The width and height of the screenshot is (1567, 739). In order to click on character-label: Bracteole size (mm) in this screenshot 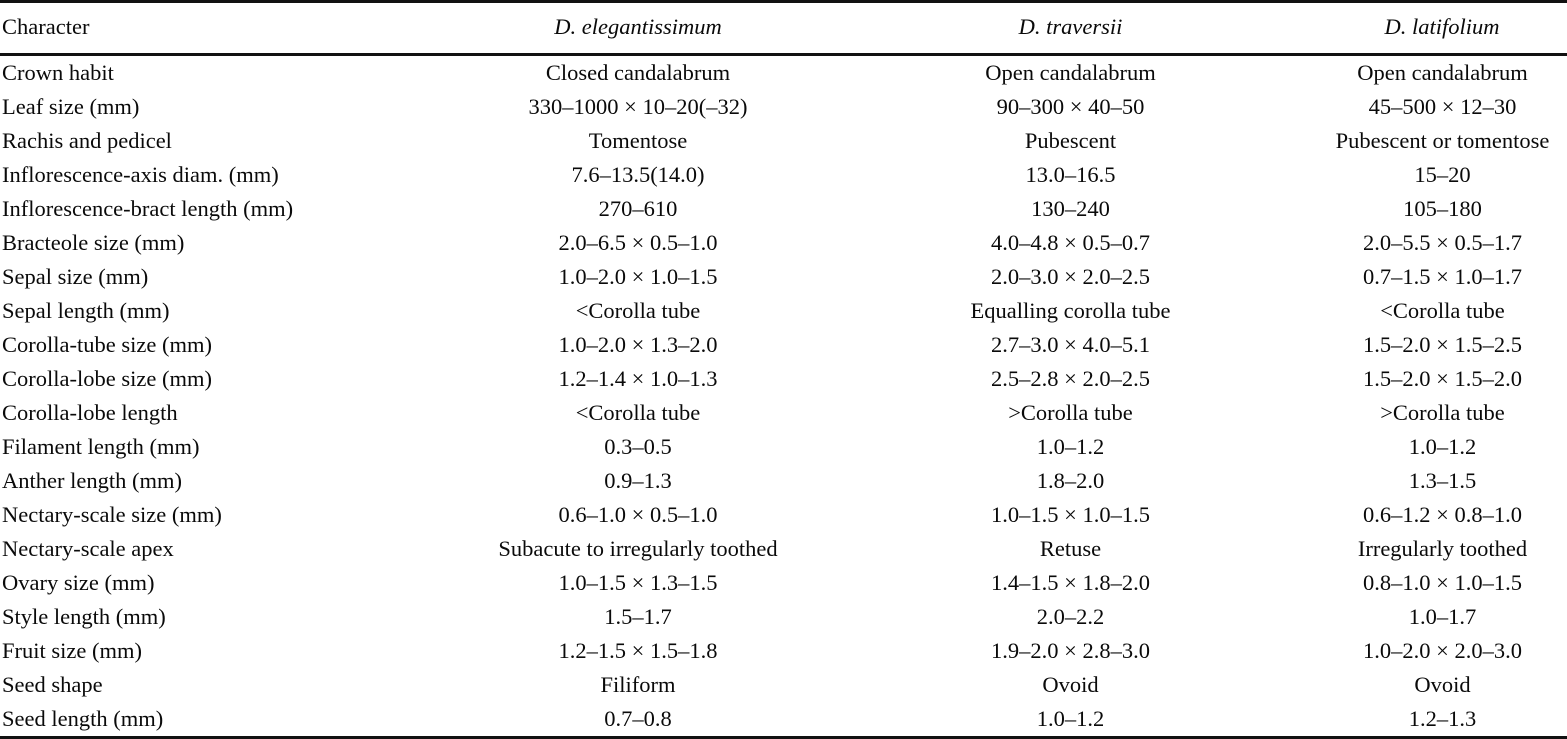, I will do `click(226, 243)`.